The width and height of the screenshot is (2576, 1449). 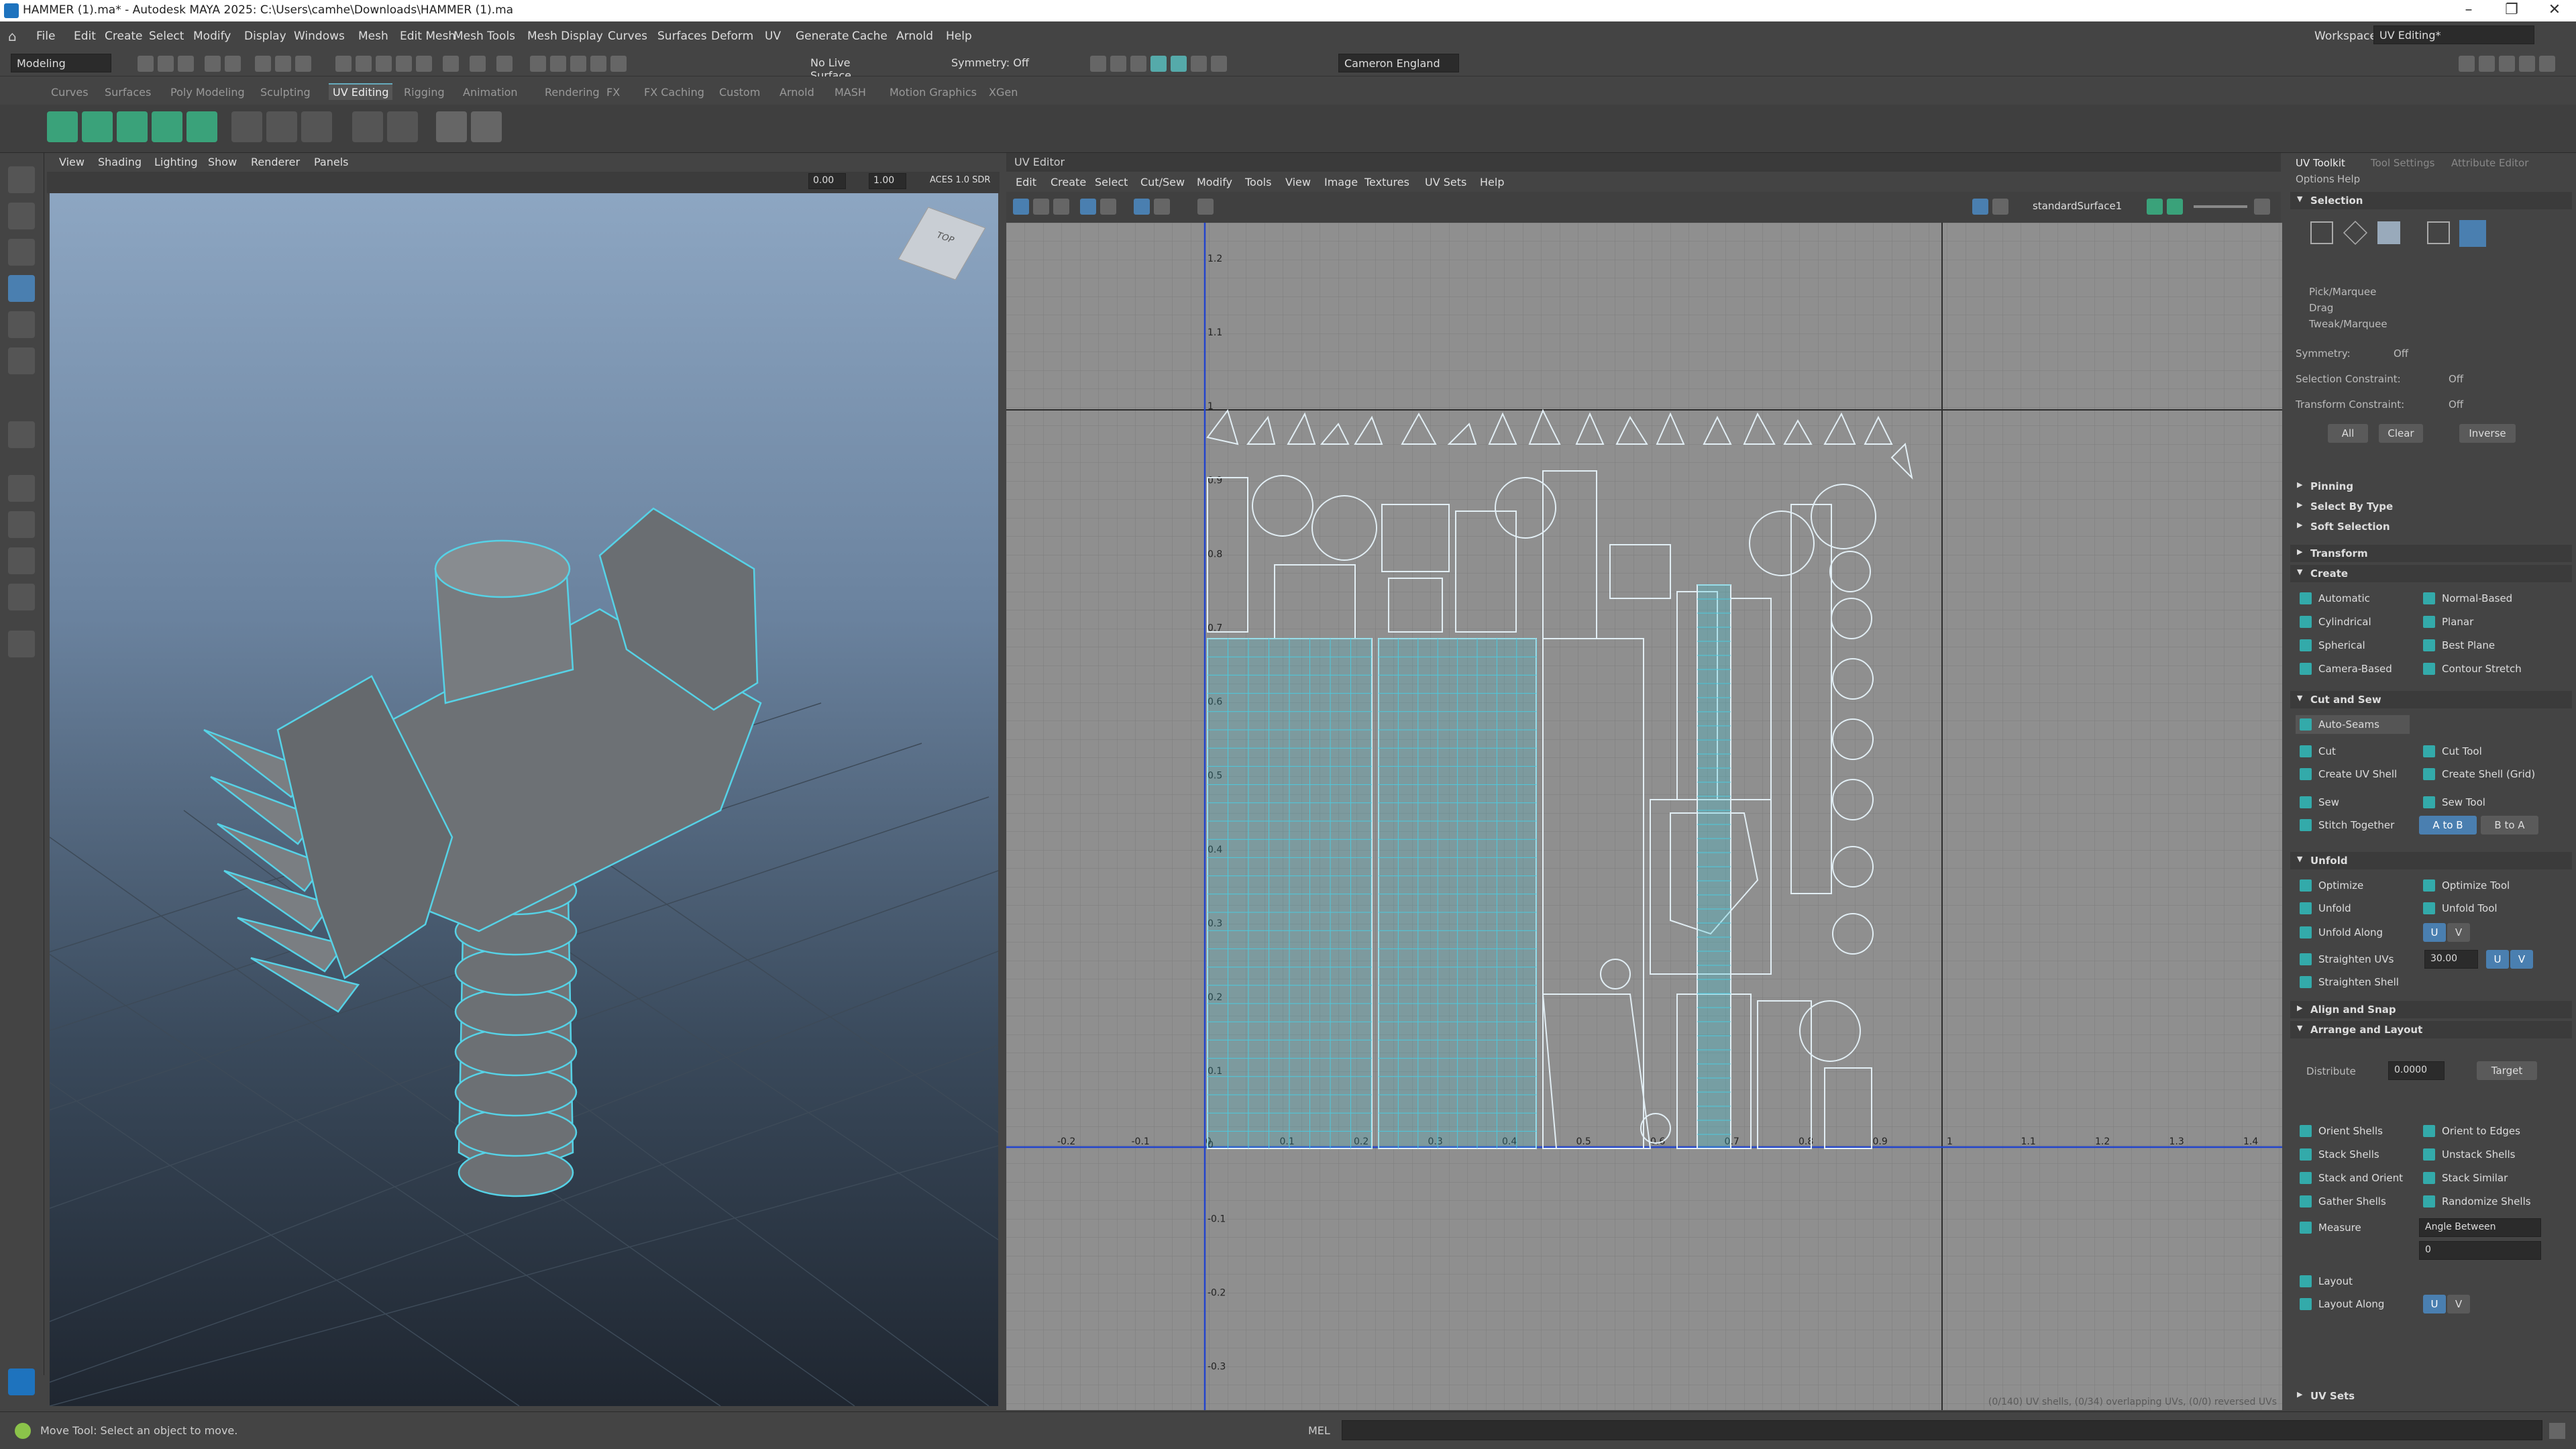 I want to click on select-face-icon, so click(x=2388, y=232).